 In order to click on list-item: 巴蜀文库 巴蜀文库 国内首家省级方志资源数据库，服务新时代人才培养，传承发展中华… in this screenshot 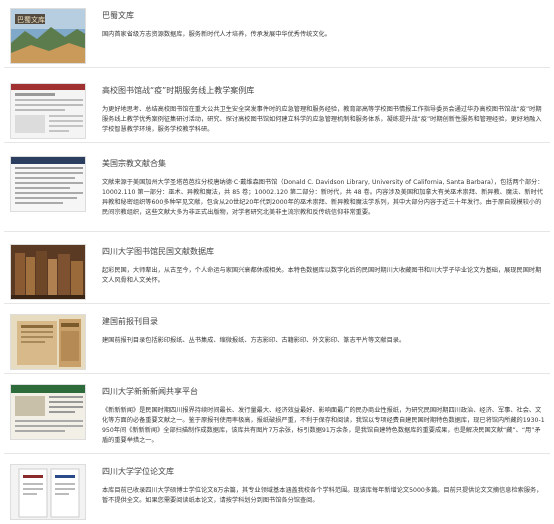, I will do `click(277, 34)`.